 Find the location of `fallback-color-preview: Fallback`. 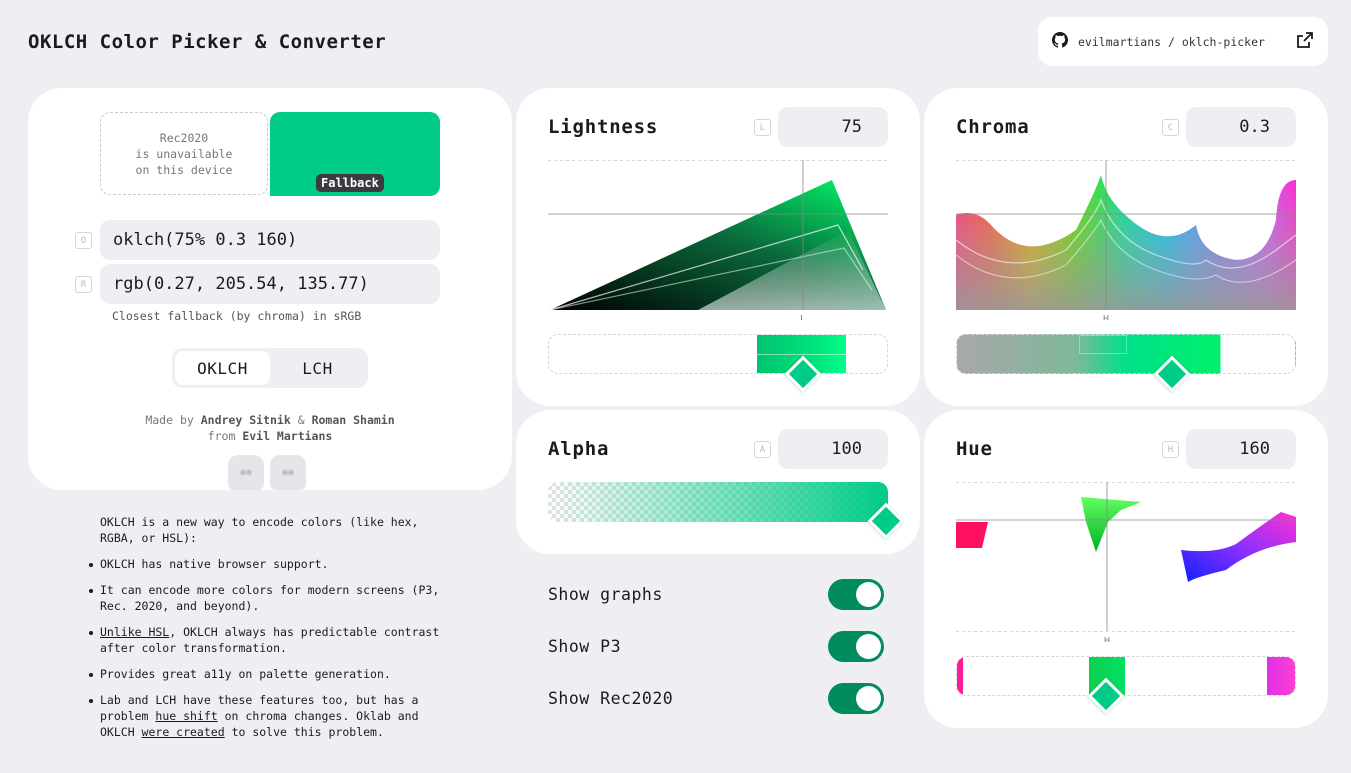

fallback-color-preview: Fallback is located at coordinates (355, 154).